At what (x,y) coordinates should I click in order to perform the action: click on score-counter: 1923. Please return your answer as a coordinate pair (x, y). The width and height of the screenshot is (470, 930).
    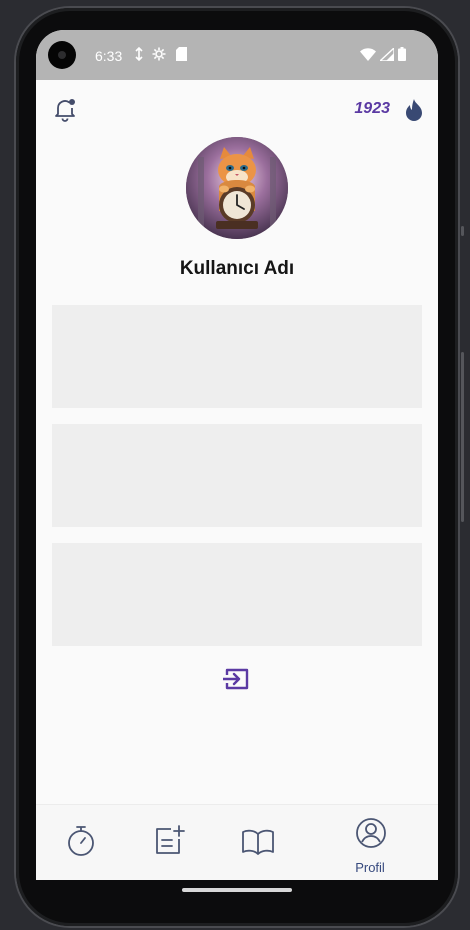
    Looking at the image, I should click on (372, 108).